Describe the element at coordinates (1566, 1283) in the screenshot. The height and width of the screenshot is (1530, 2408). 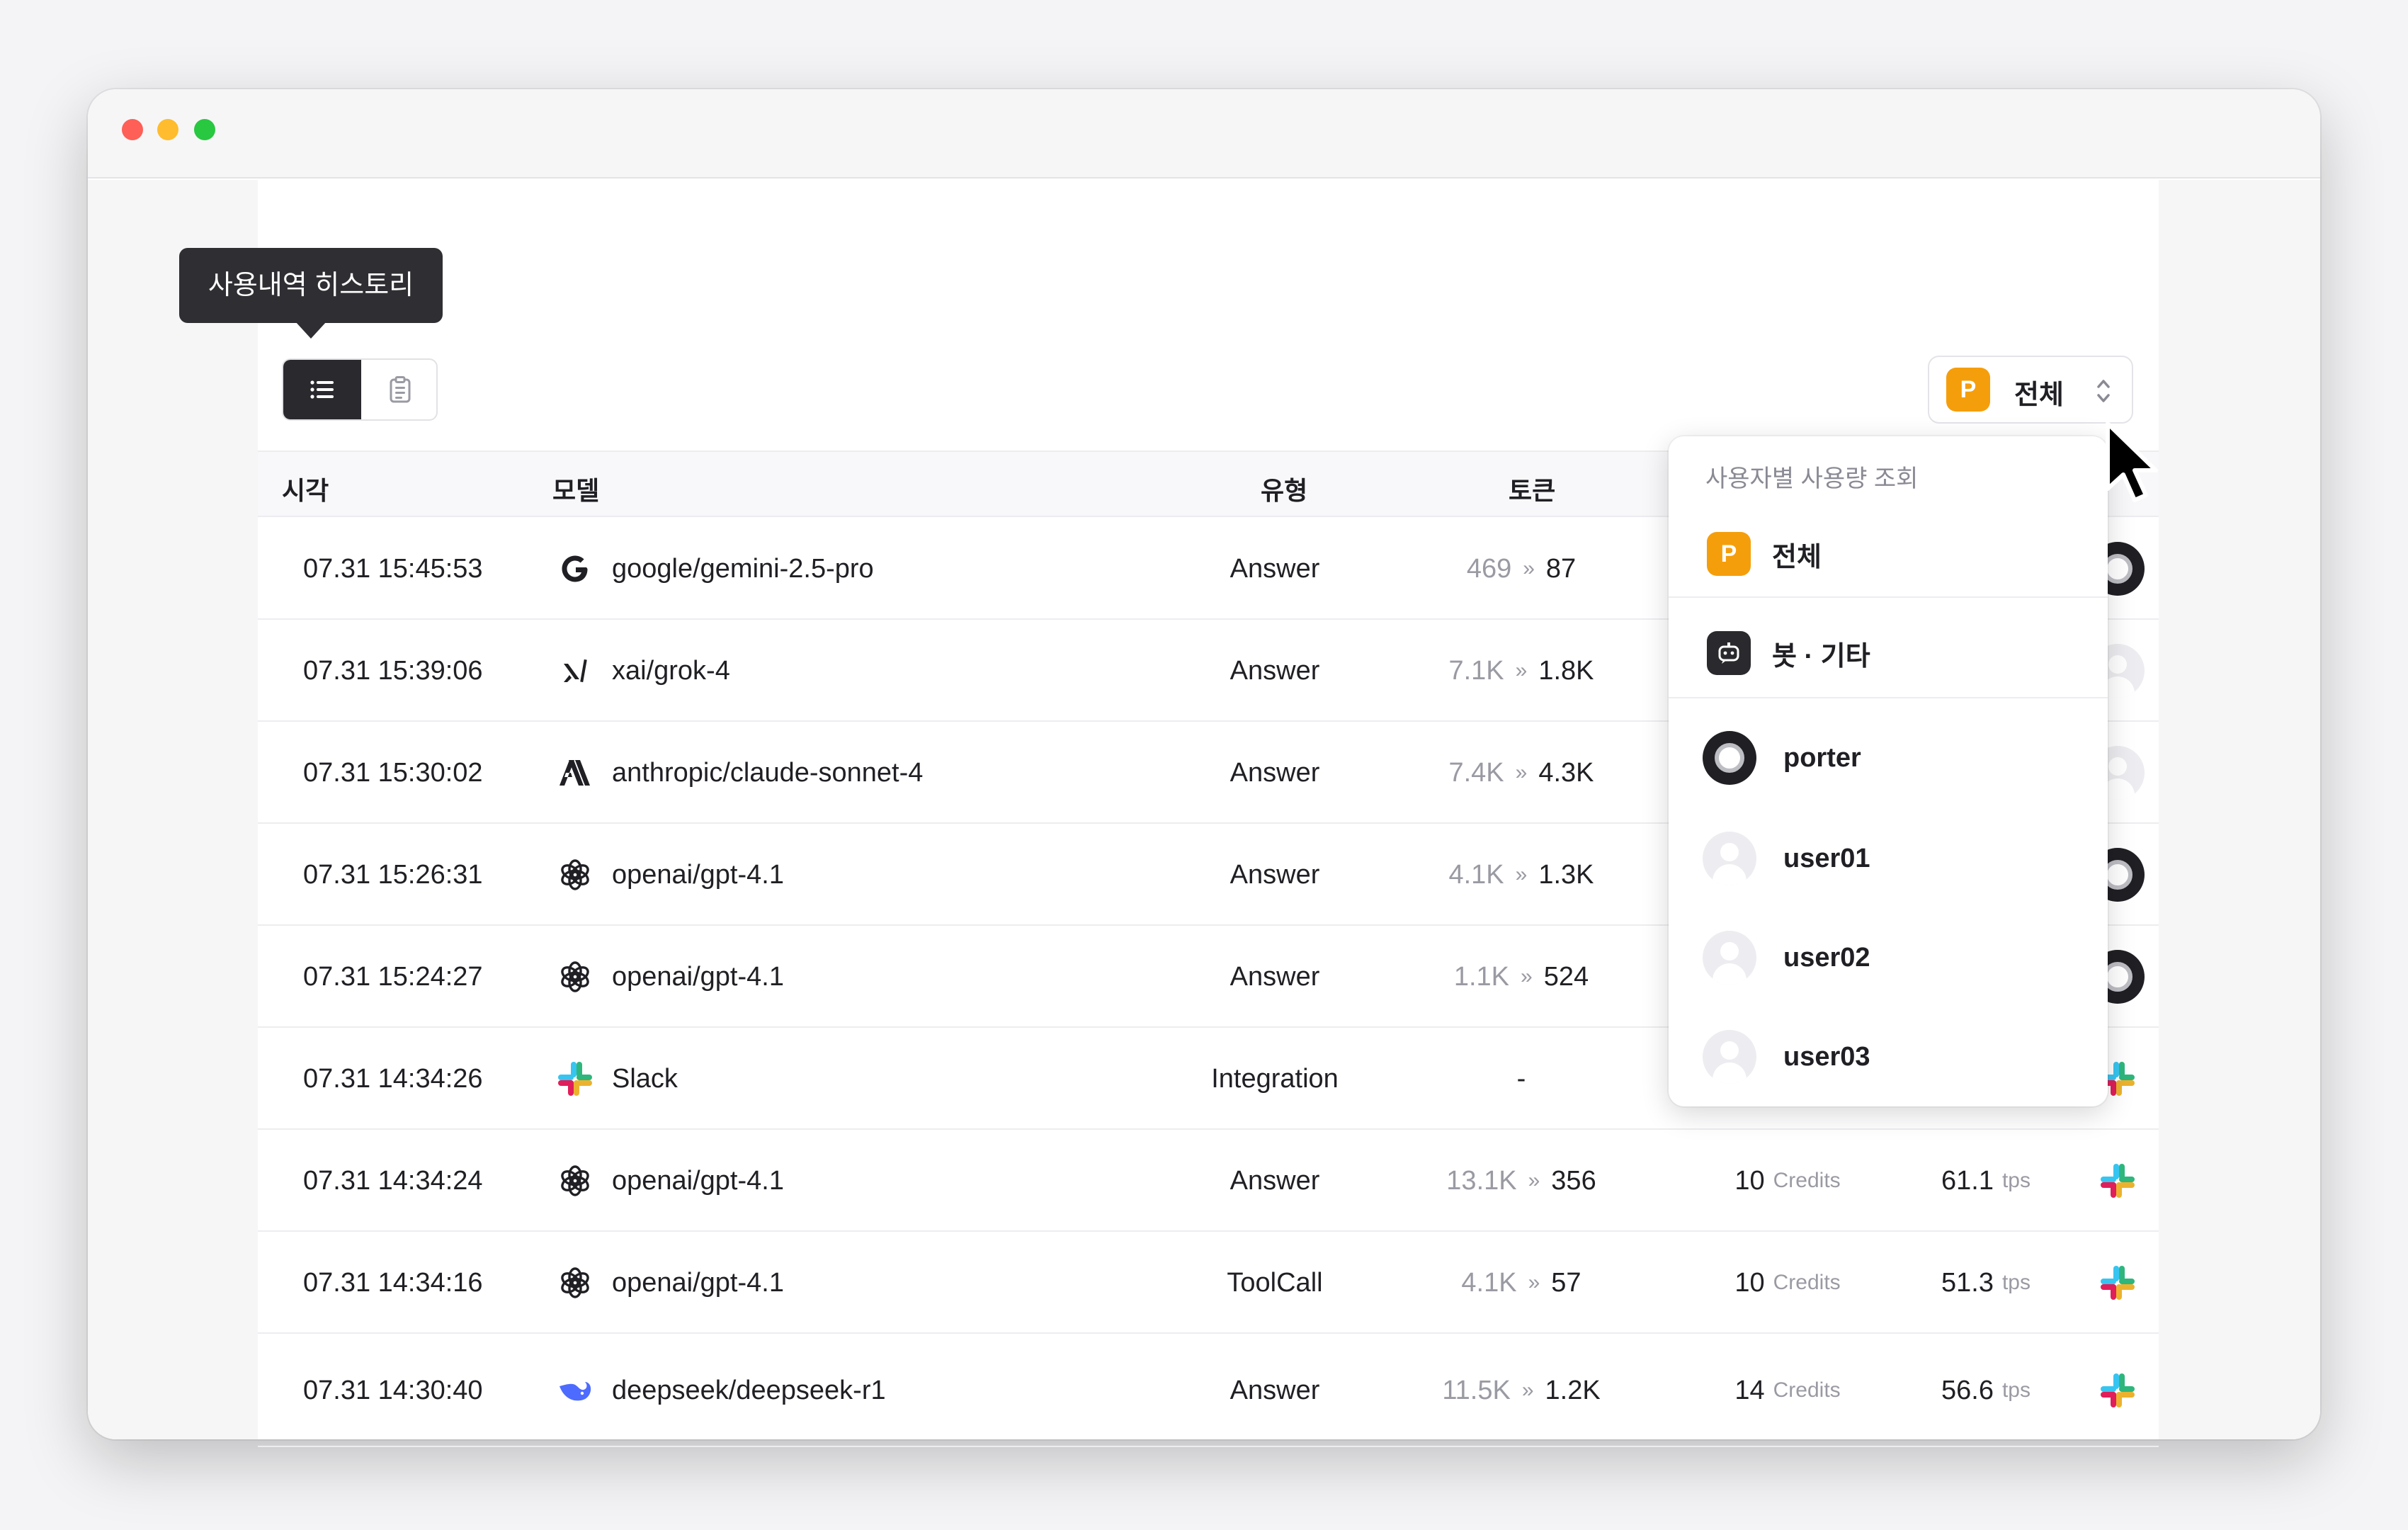
I see `tokens-out: 57` at that location.